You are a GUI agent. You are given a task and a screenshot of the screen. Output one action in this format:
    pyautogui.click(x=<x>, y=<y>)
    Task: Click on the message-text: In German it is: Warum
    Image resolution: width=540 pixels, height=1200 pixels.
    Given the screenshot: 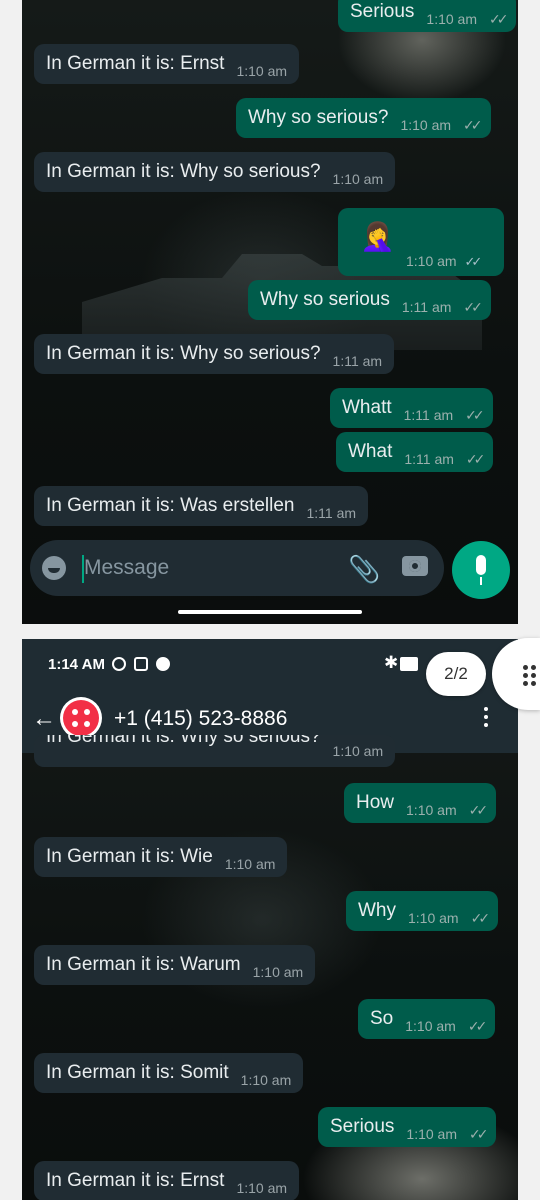 What is the action you would take?
    pyautogui.click(x=143, y=964)
    